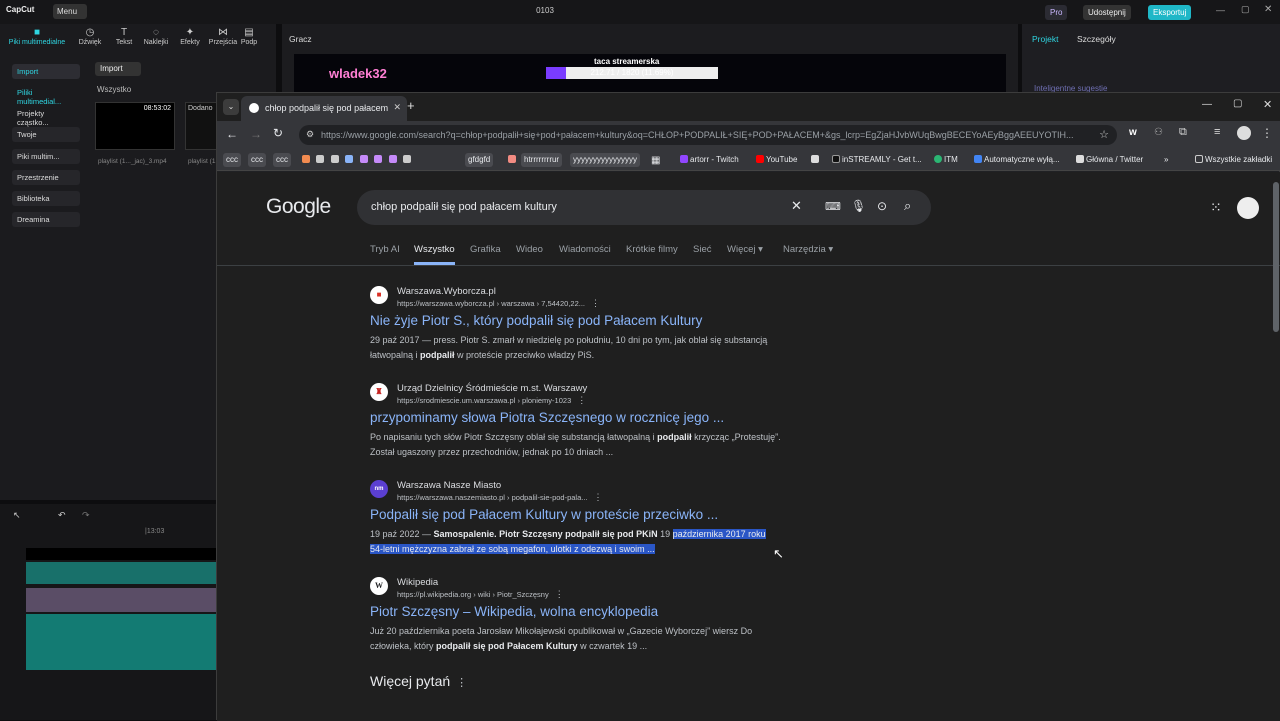 This screenshot has height=721, width=1280. I want to click on bookmark-youtube: YouTube, so click(776, 160).